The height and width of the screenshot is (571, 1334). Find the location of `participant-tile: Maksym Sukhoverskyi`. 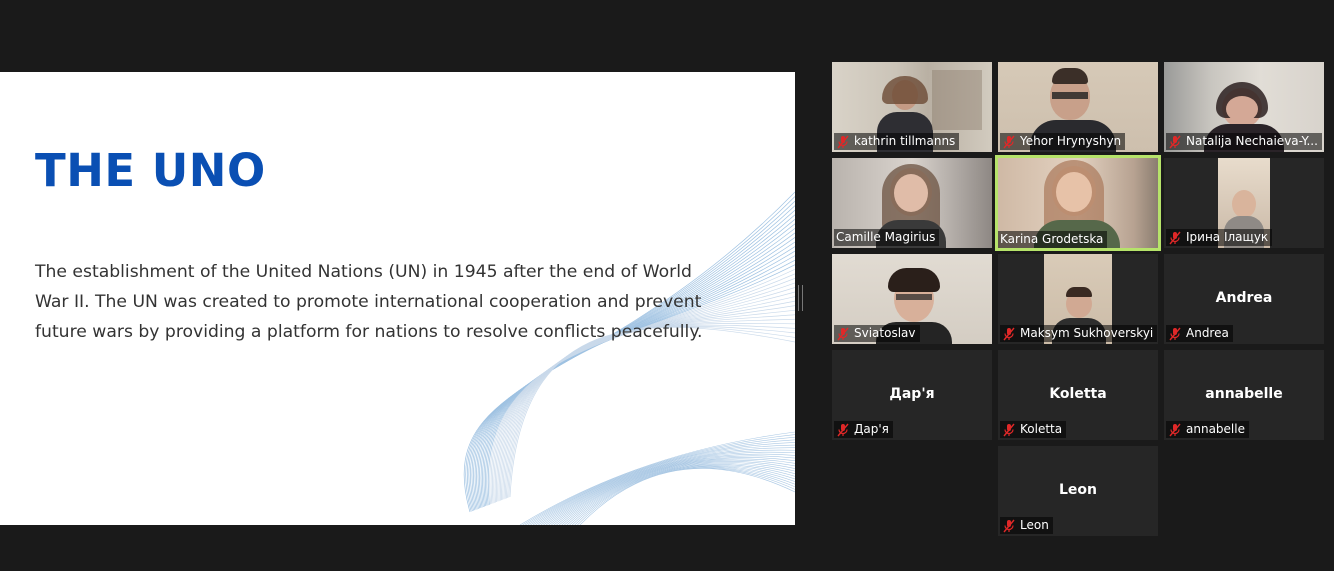

participant-tile: Maksym Sukhoverskyi is located at coordinates (1078, 299).